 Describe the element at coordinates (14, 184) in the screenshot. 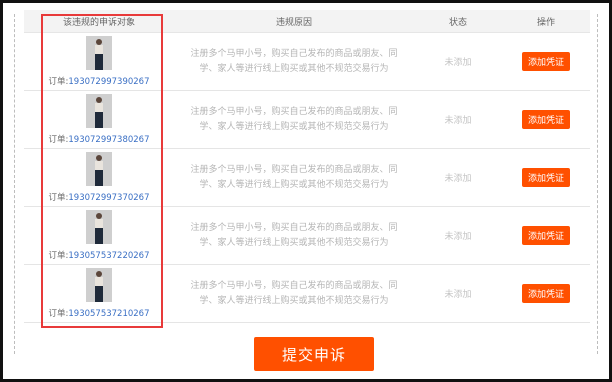

I see `dashed-divider-left` at that location.